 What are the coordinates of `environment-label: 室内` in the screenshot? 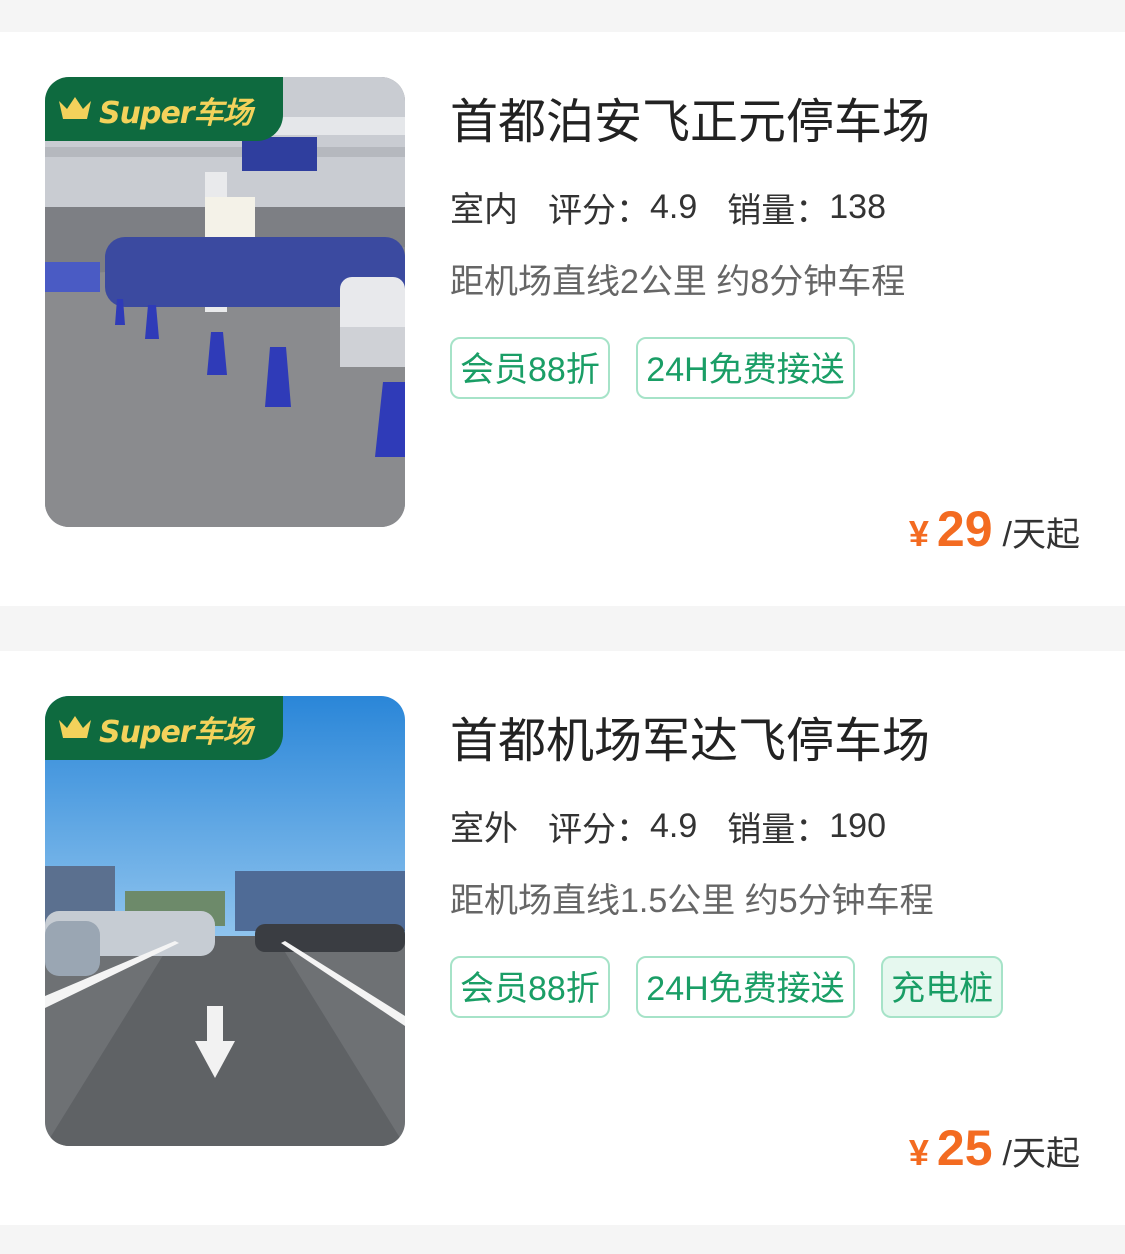 It's located at (484, 209).